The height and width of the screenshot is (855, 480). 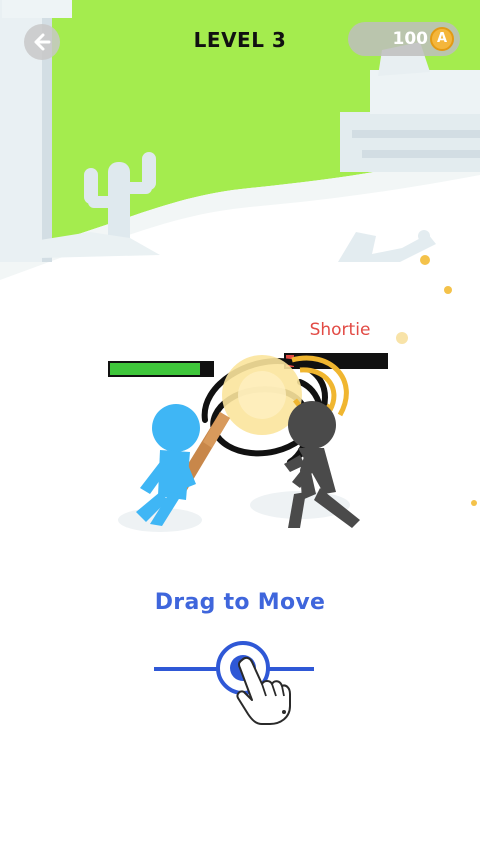 I want to click on coin-counter: 100 A, so click(x=404, y=39).